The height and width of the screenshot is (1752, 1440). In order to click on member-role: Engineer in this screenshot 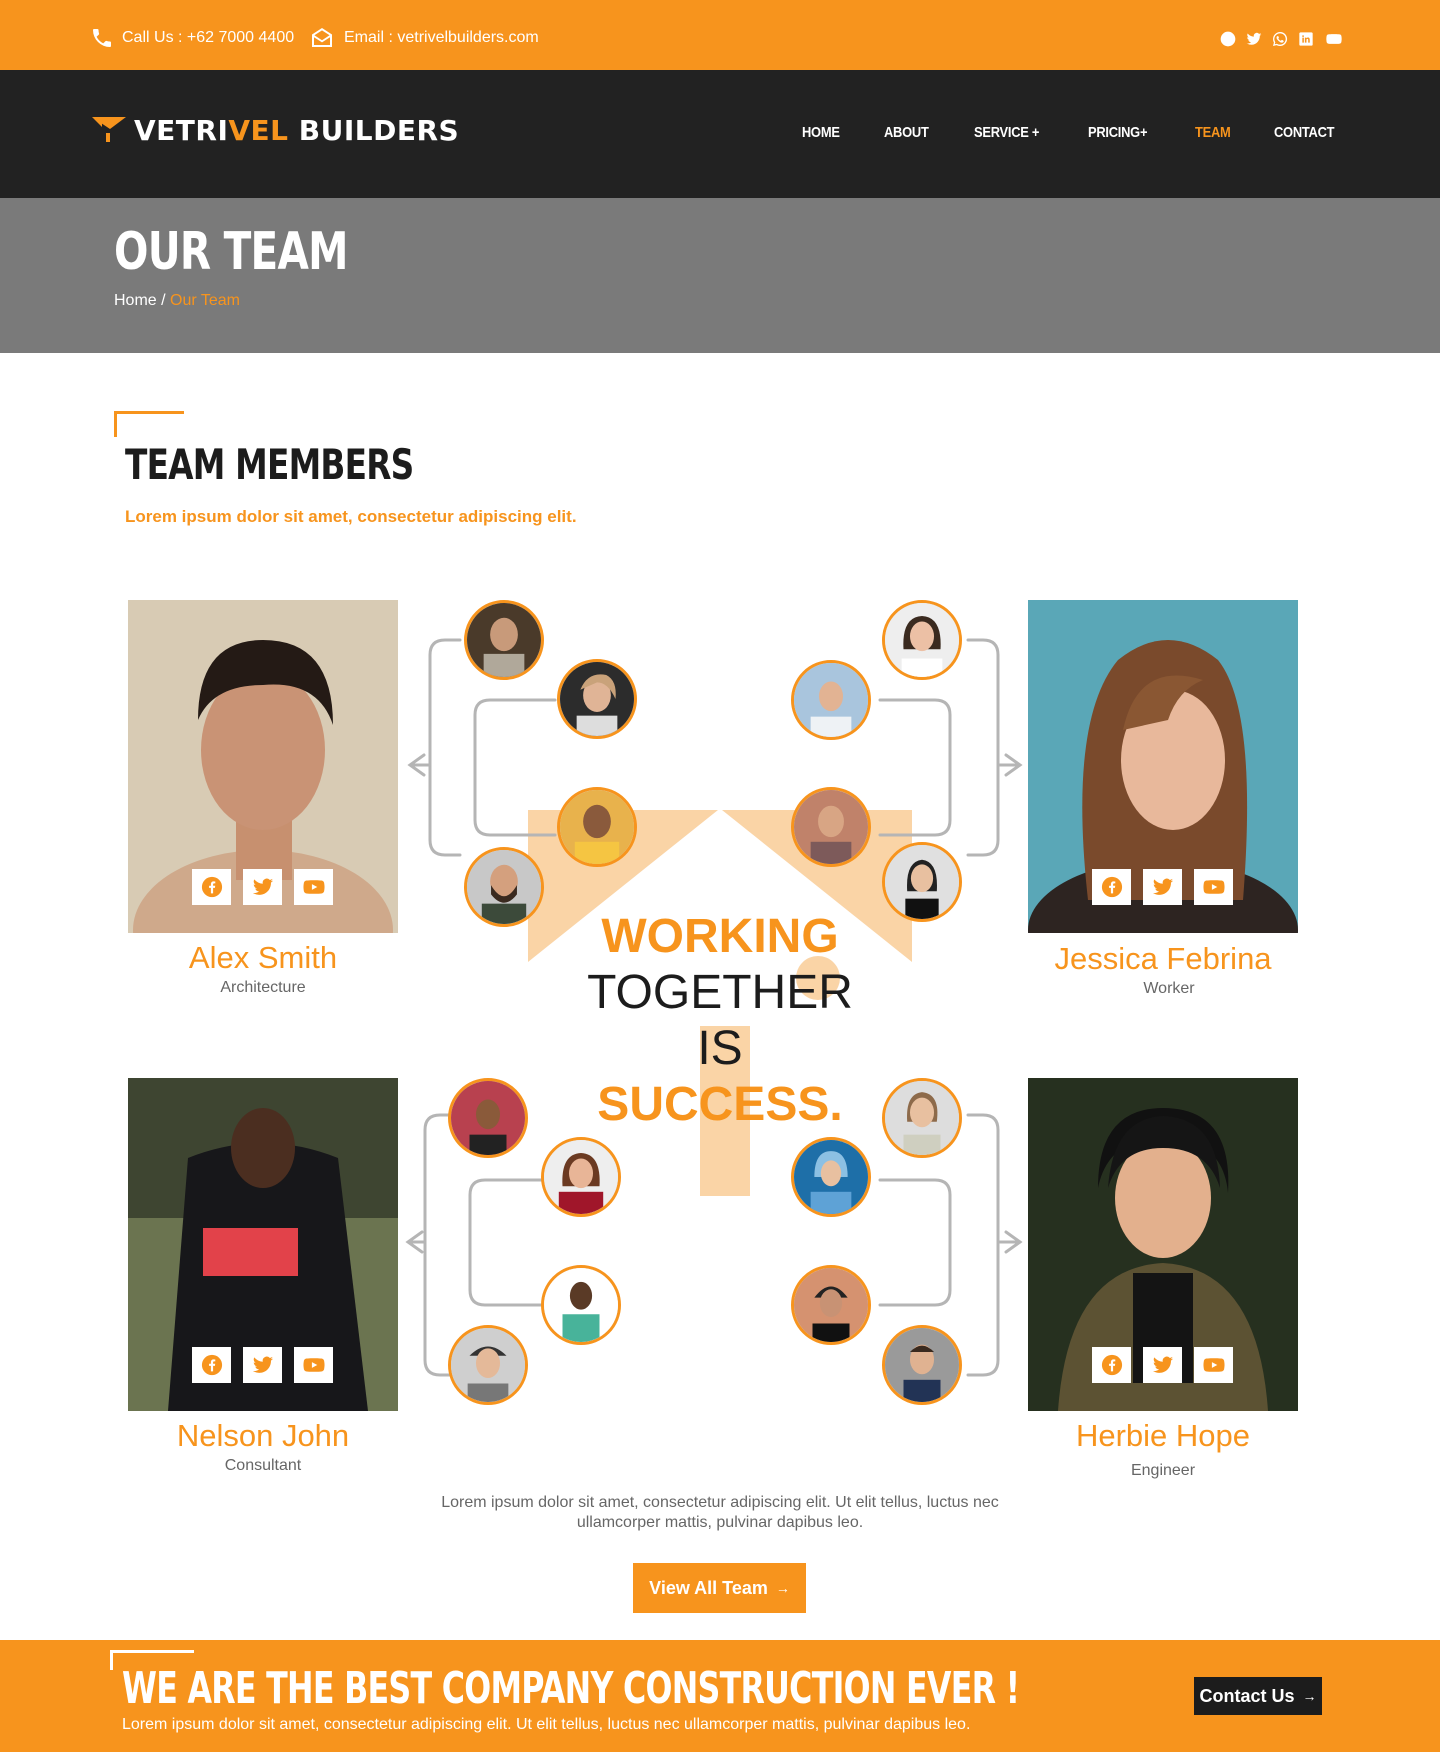, I will do `click(1163, 1470)`.